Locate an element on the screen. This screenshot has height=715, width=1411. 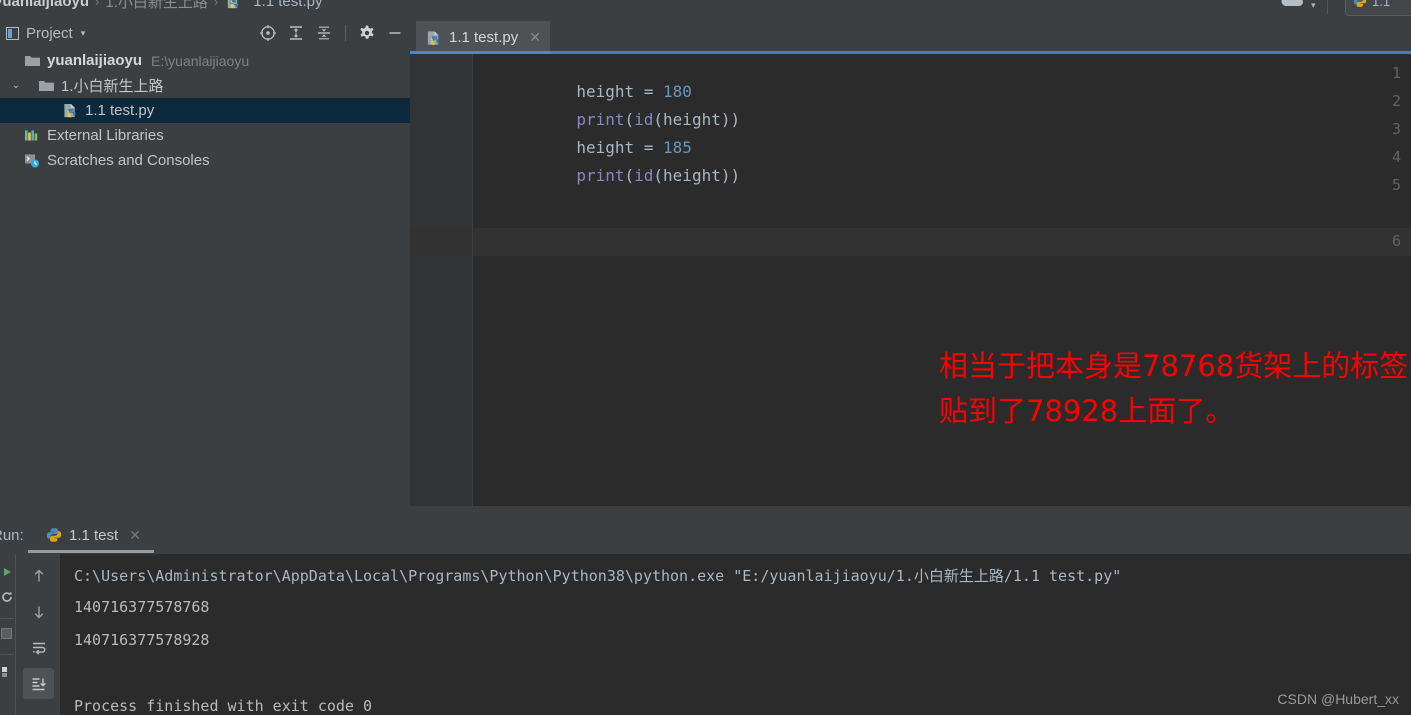
code-line-4: print(id(height)) is located at coordinates (610, 175).